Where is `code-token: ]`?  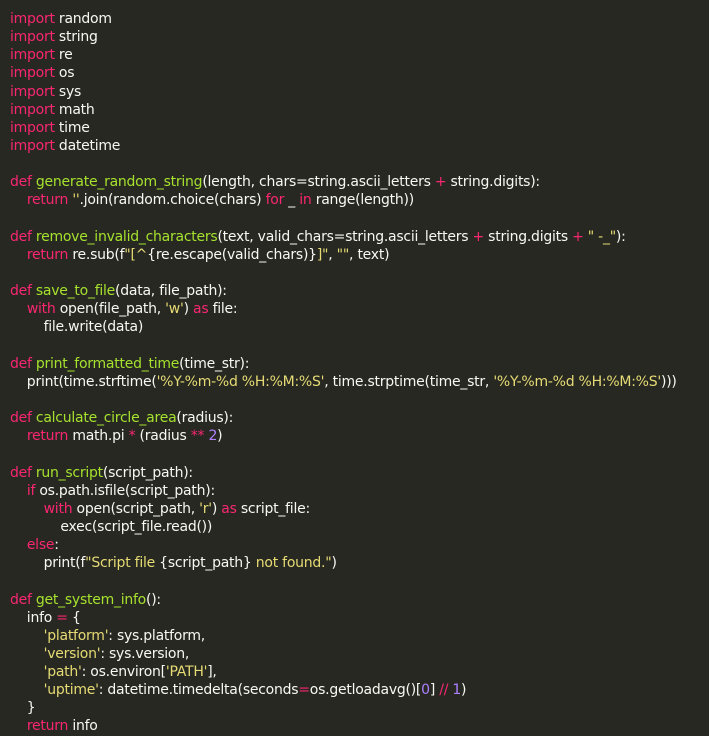 code-token: ] is located at coordinates (434, 690).